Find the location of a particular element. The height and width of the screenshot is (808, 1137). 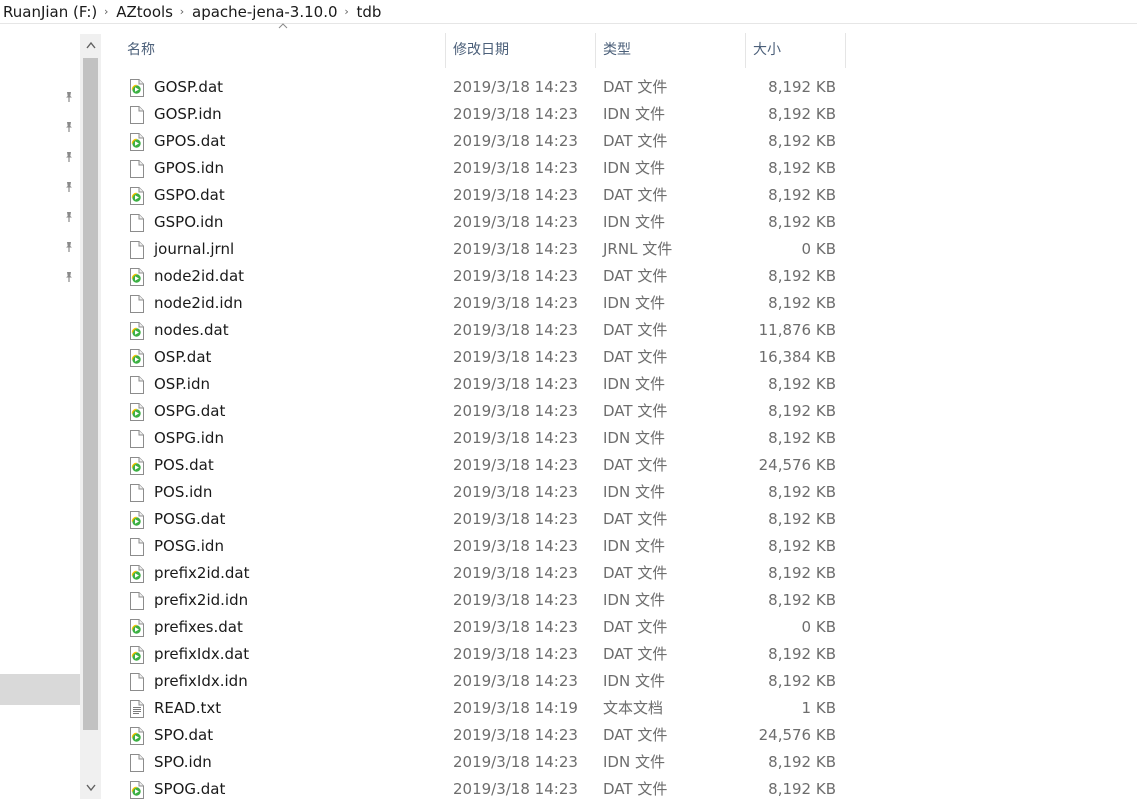

chevron-down-icon is located at coordinates (90, 788).